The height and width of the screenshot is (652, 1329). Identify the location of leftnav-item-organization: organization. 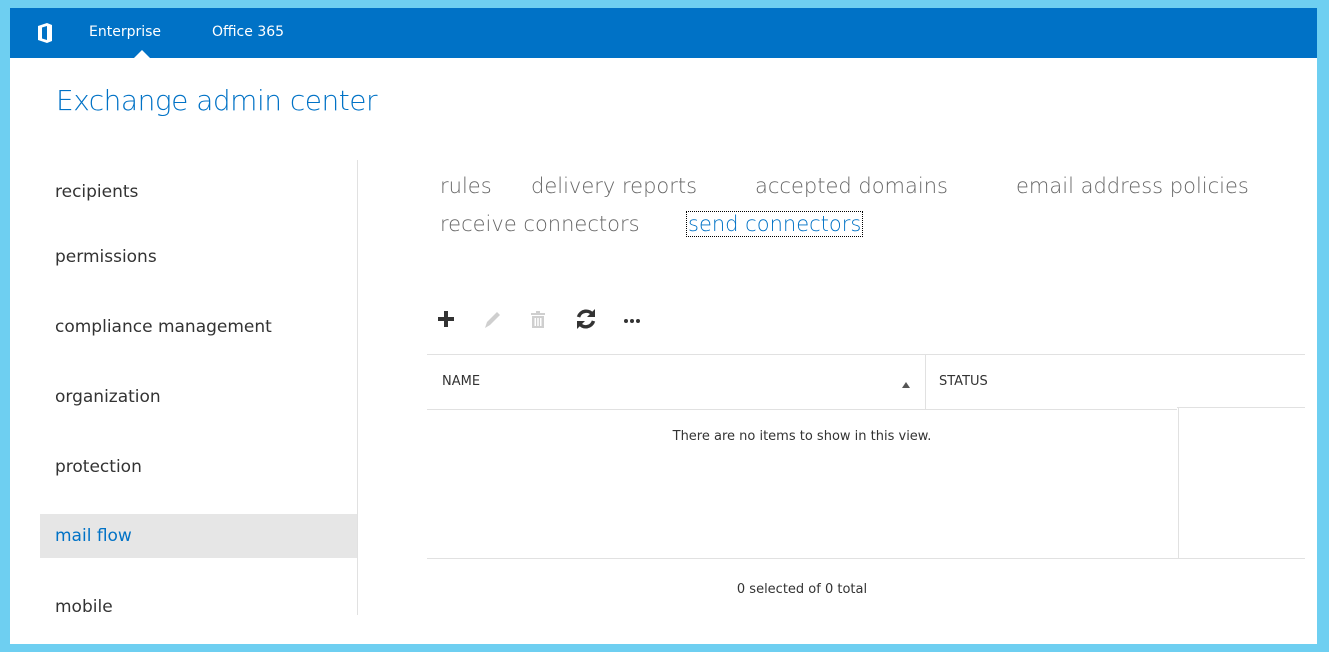
(199, 397).